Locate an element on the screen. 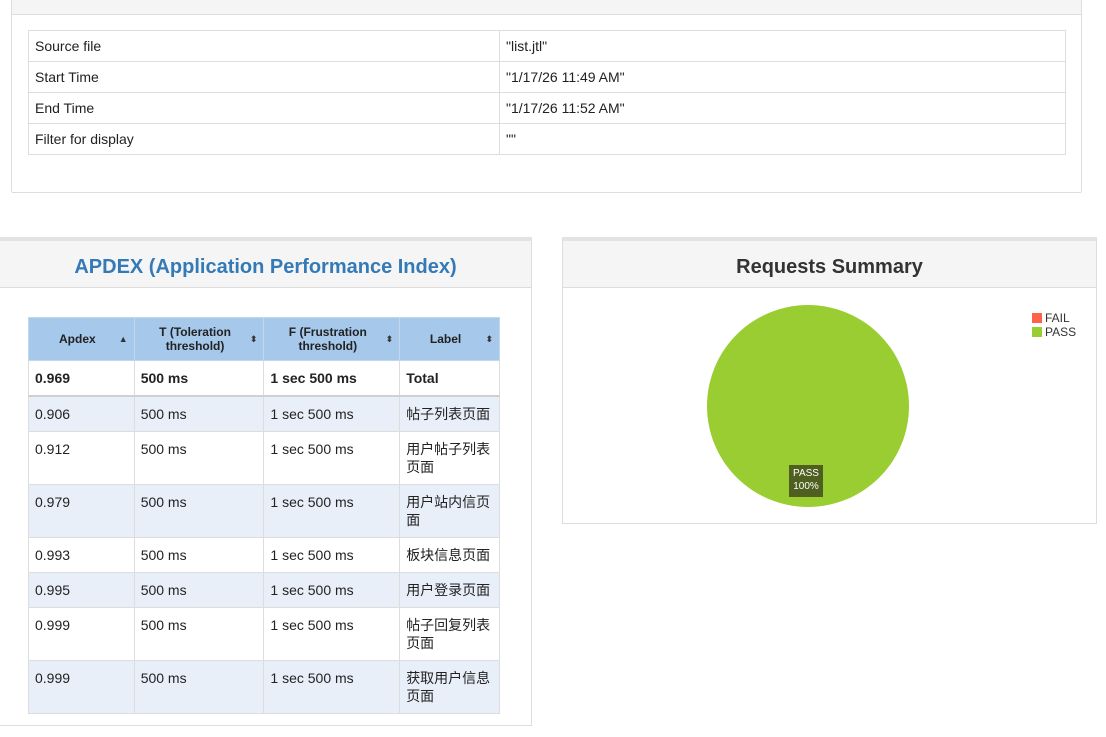  table-row: Start Time "1/17/26 11:49 AM" is located at coordinates (547, 77).